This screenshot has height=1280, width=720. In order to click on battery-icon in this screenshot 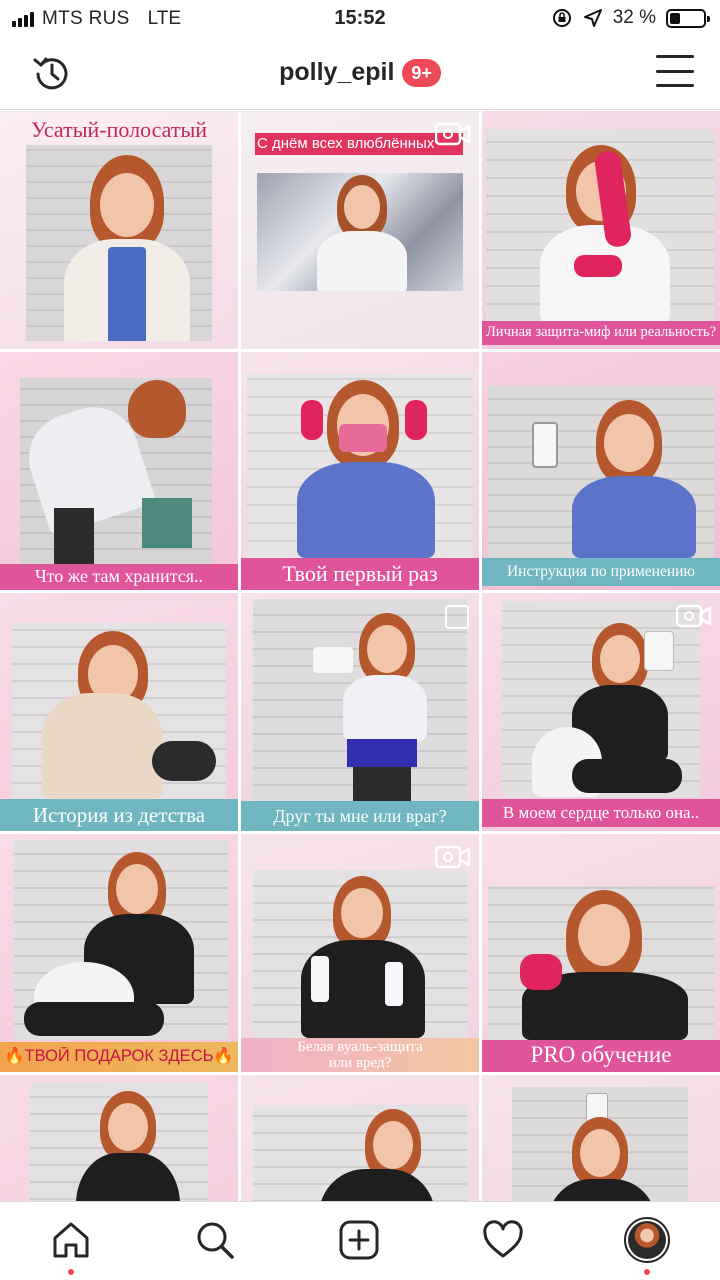, I will do `click(688, 18)`.